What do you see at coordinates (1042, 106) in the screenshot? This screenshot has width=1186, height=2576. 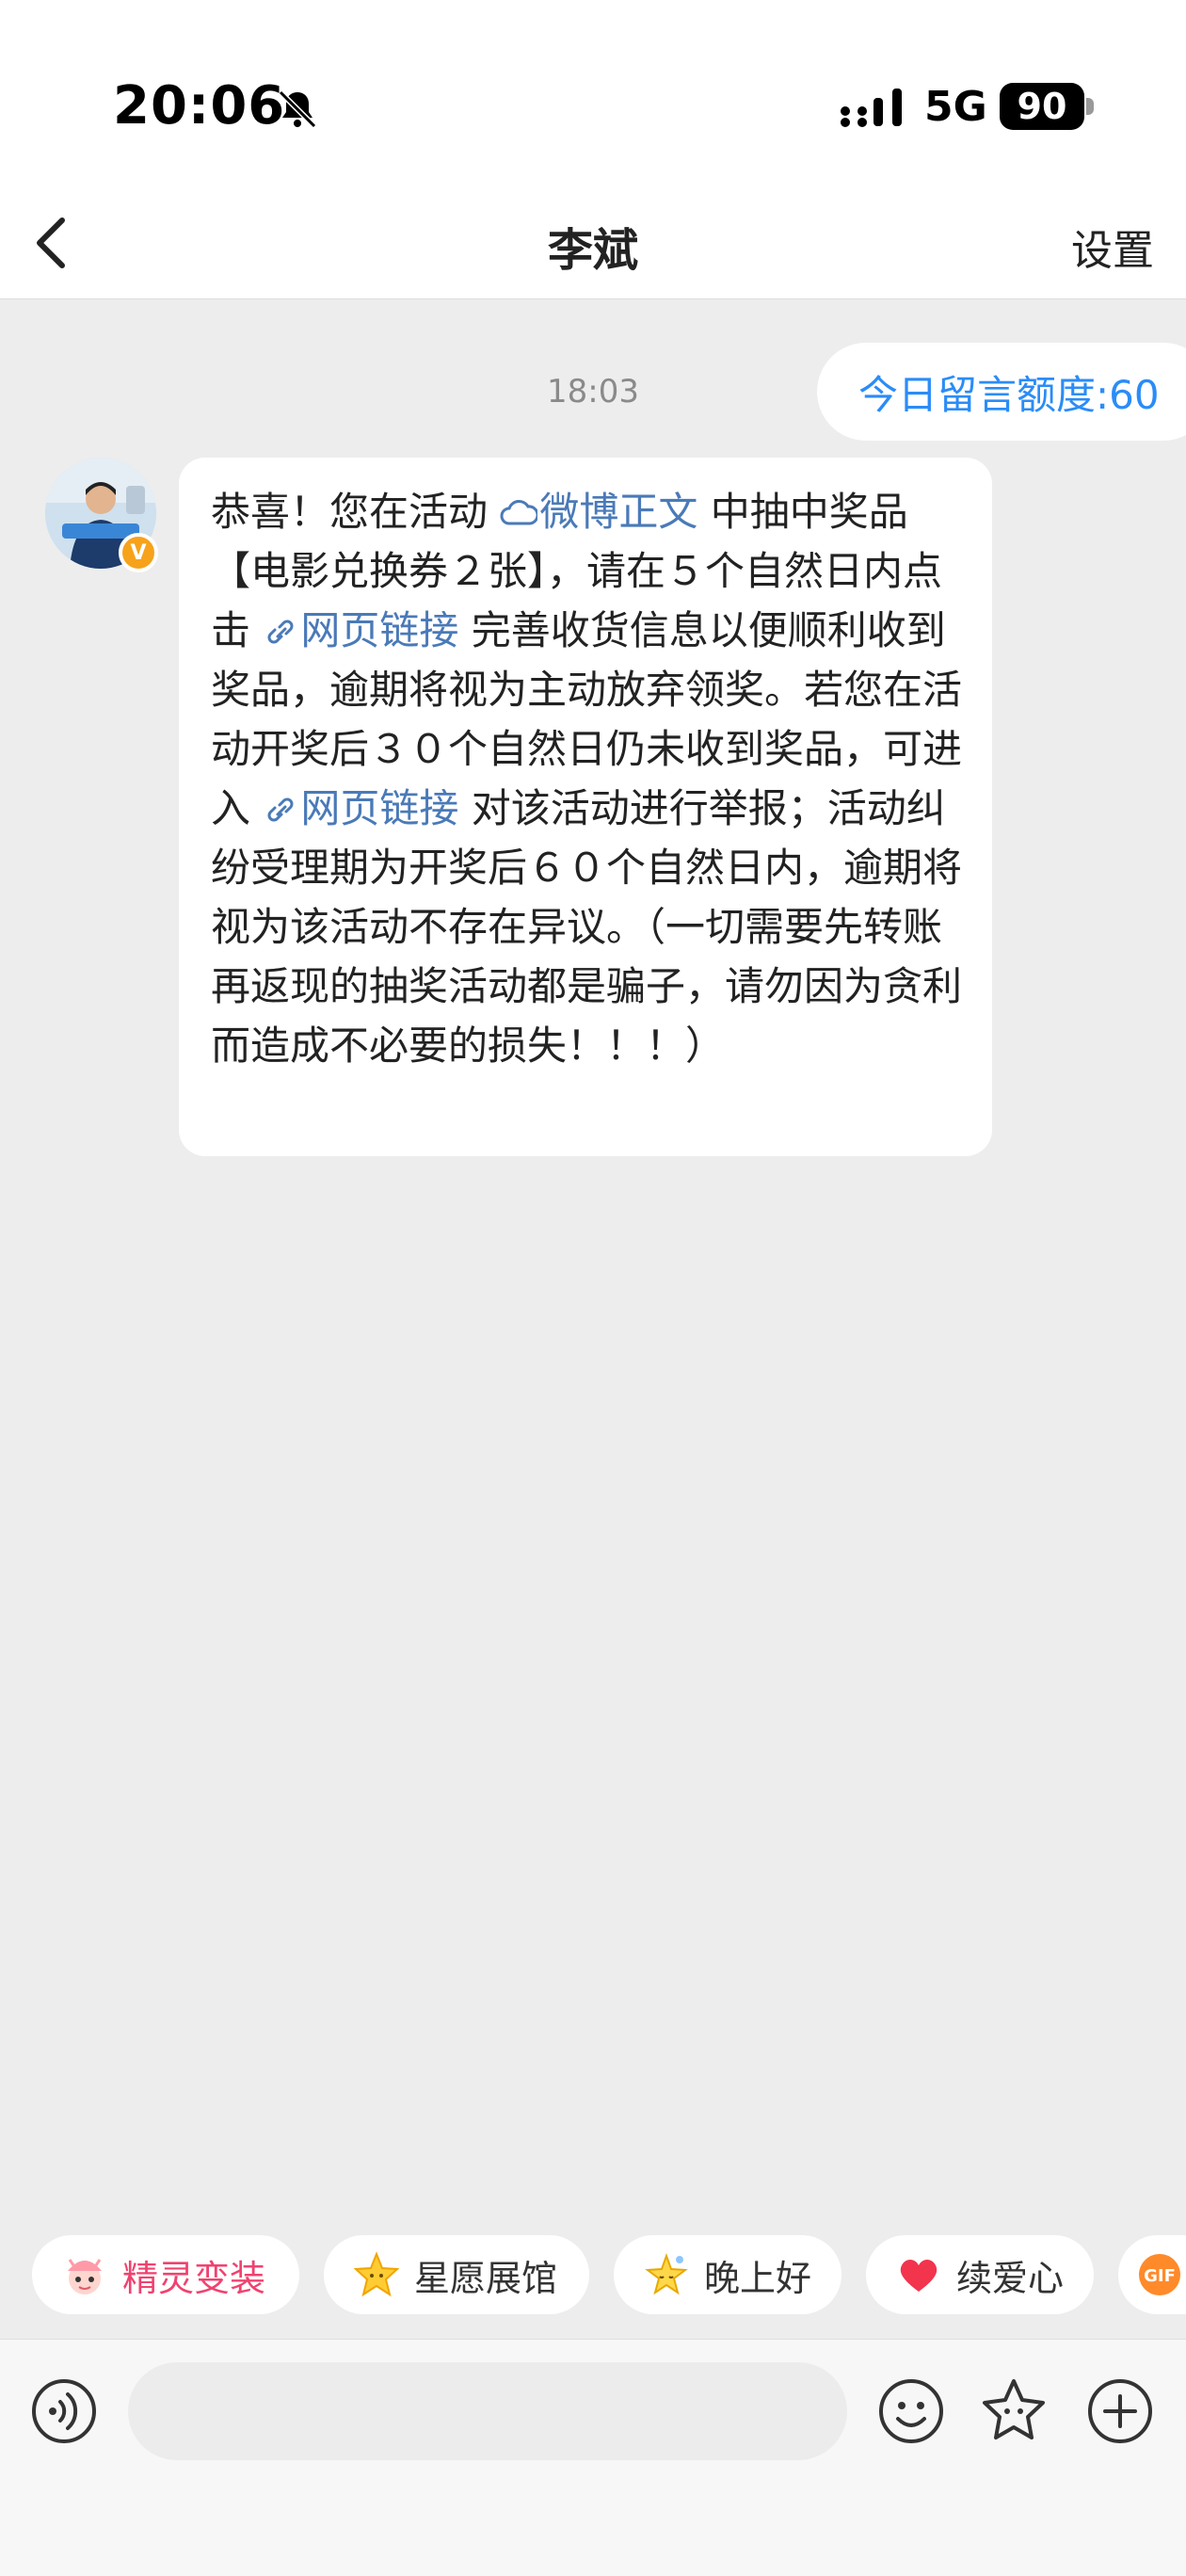 I see `battery-indicator: 90` at bounding box center [1042, 106].